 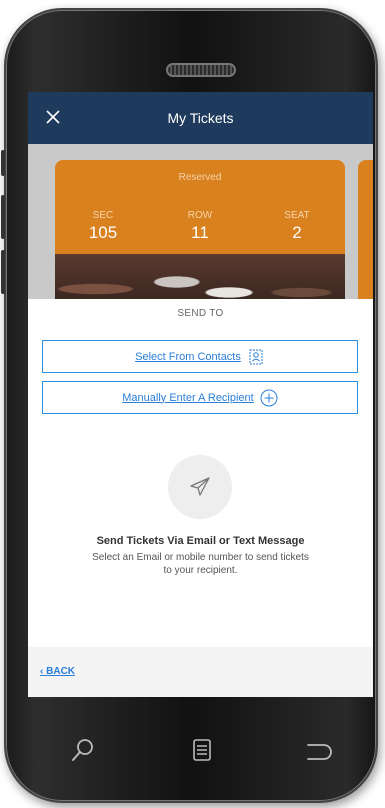 I want to click on next-ticket-card, so click(x=365, y=229).